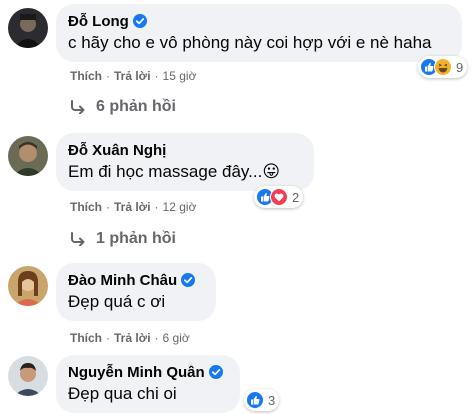 The width and height of the screenshot is (473, 414). What do you see at coordinates (296, 197) in the screenshot?
I see `reaction-count: 2` at bounding box center [296, 197].